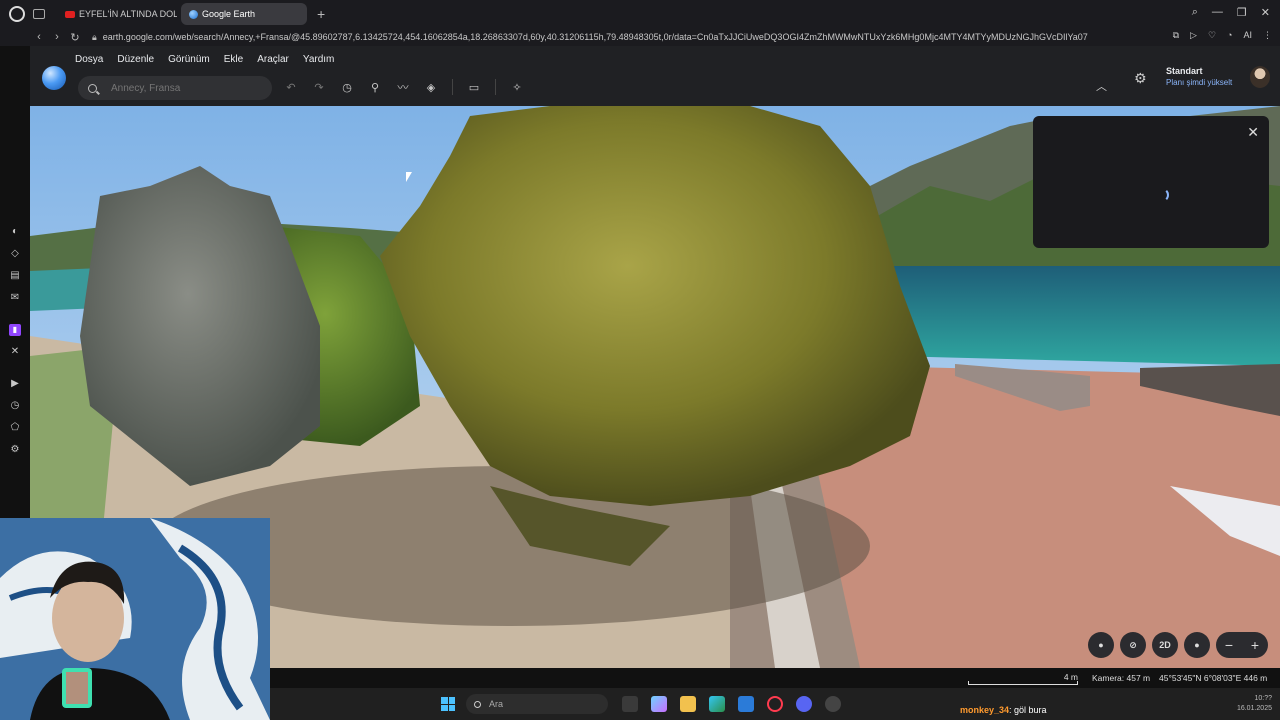 Image resolution: width=1280 pixels, height=720 pixels. What do you see at coordinates (403, 87) in the screenshot?
I see `add-path-icon: 〰` at bounding box center [403, 87].